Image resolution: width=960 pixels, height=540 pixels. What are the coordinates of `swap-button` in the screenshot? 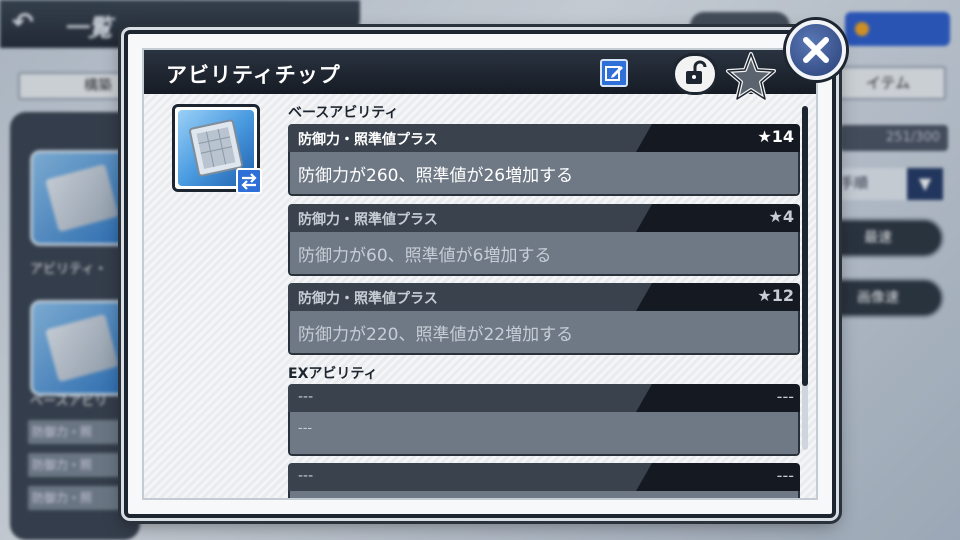 It's located at (249, 181).